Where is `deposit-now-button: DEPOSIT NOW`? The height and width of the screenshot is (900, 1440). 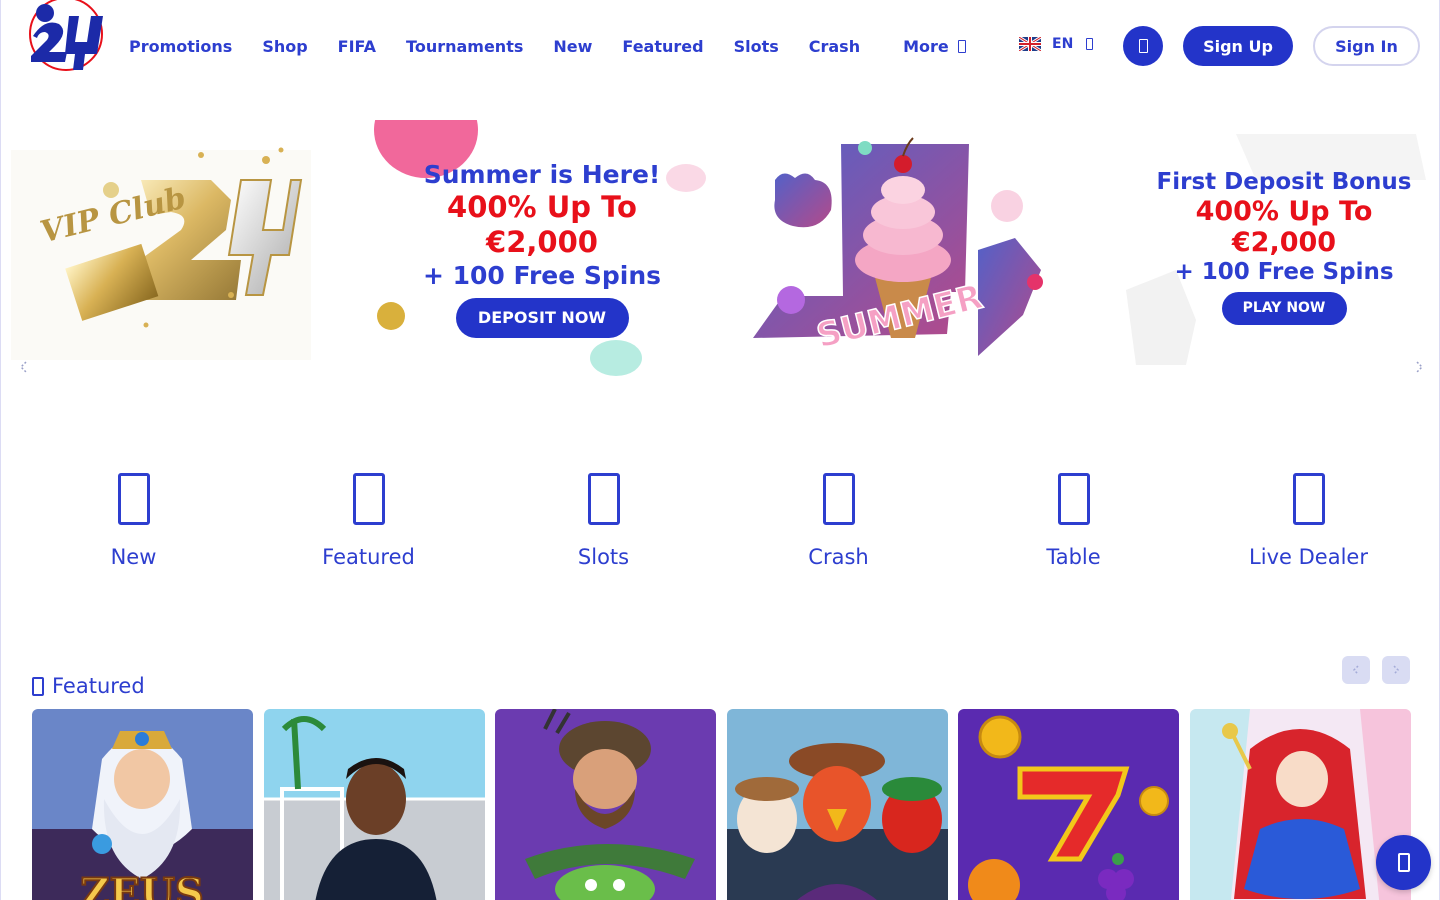
deposit-now-button: DEPOSIT NOW is located at coordinates (542, 318).